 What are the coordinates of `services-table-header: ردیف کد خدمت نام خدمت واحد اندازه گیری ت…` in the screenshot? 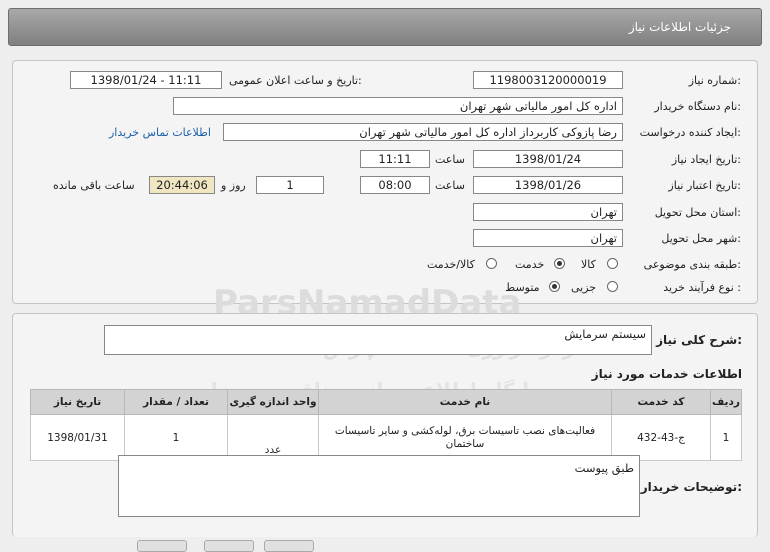 It's located at (386, 402).